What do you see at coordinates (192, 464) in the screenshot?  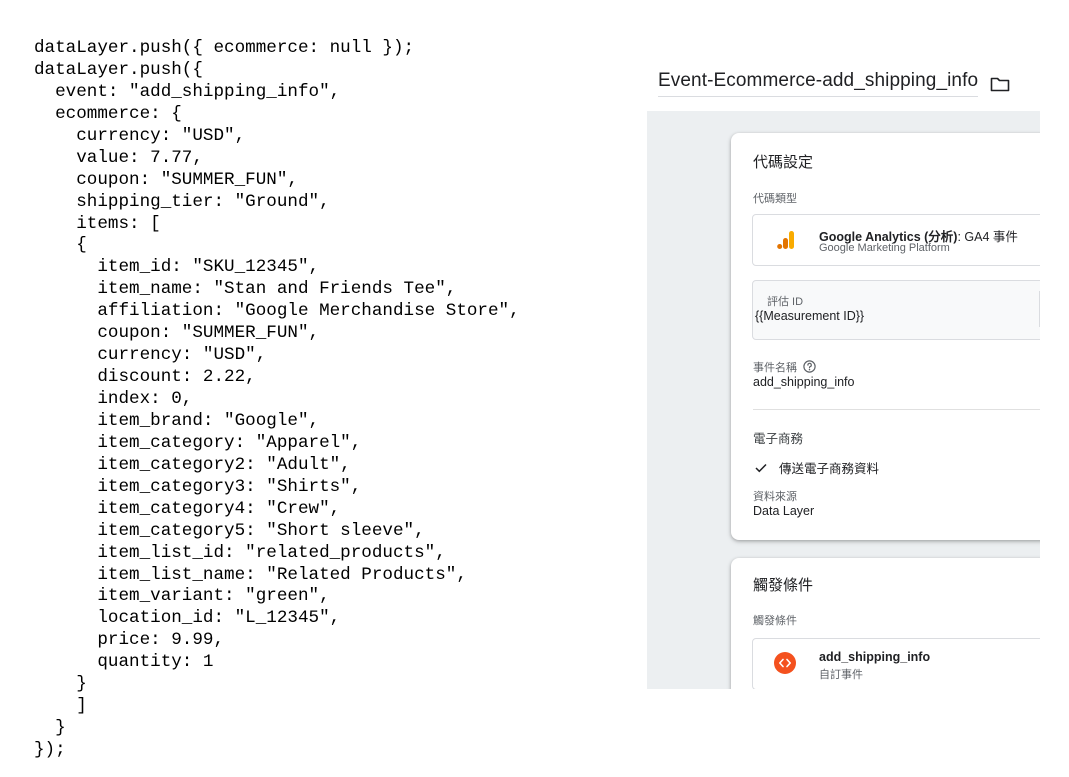 I see `code-line: item_category2: "Adult",` at bounding box center [192, 464].